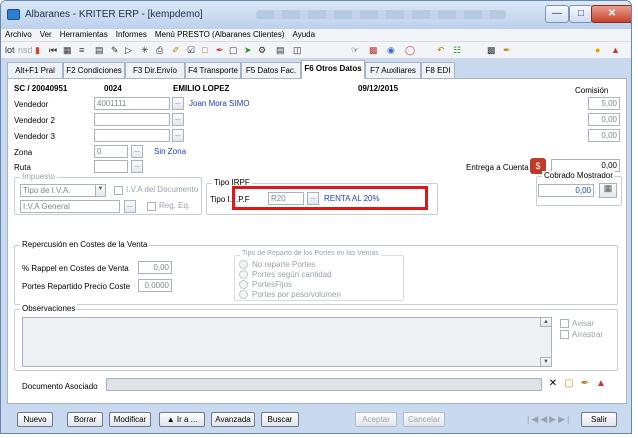 This screenshot has height=438, width=638. What do you see at coordinates (191, 50) in the screenshot?
I see `check-icon: ☑` at bounding box center [191, 50].